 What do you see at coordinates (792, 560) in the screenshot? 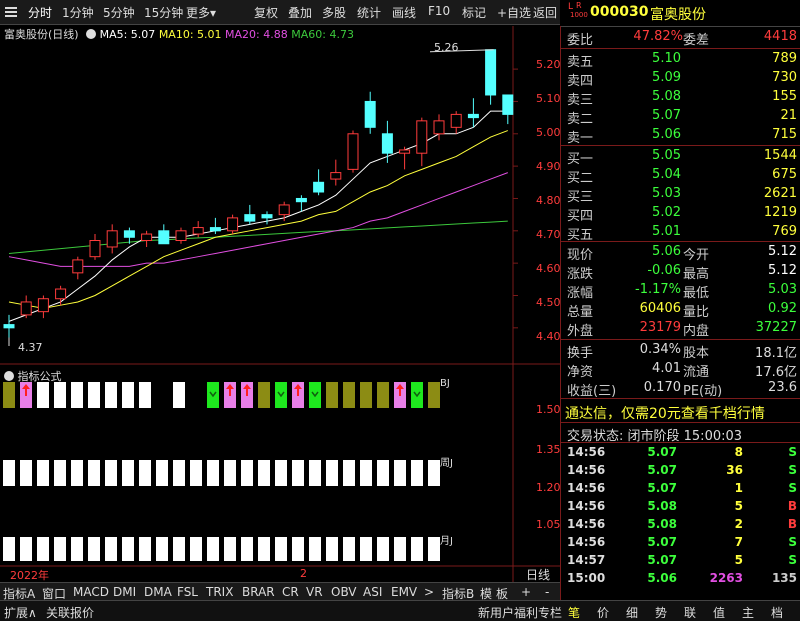
I see `tick-direction: S` at bounding box center [792, 560].